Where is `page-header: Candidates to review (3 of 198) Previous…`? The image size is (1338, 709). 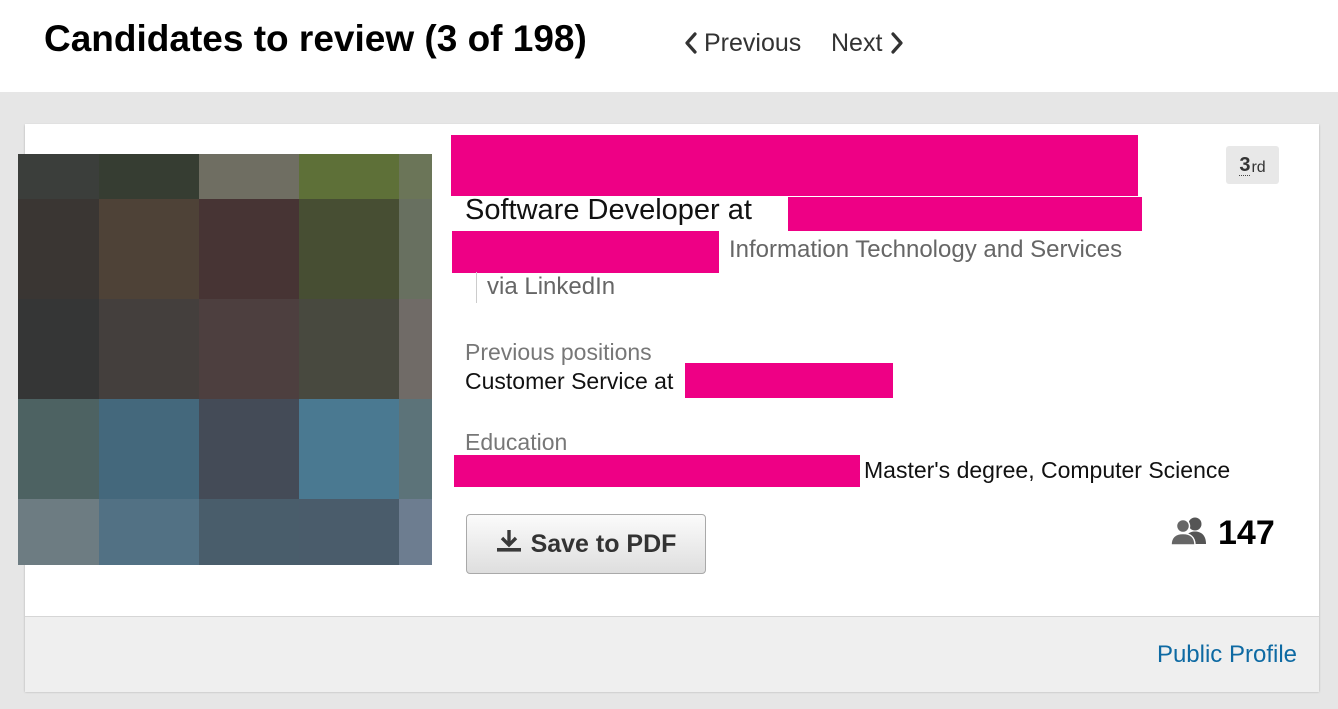
page-header: Candidates to review (3 of 198) Previous… is located at coordinates (669, 46).